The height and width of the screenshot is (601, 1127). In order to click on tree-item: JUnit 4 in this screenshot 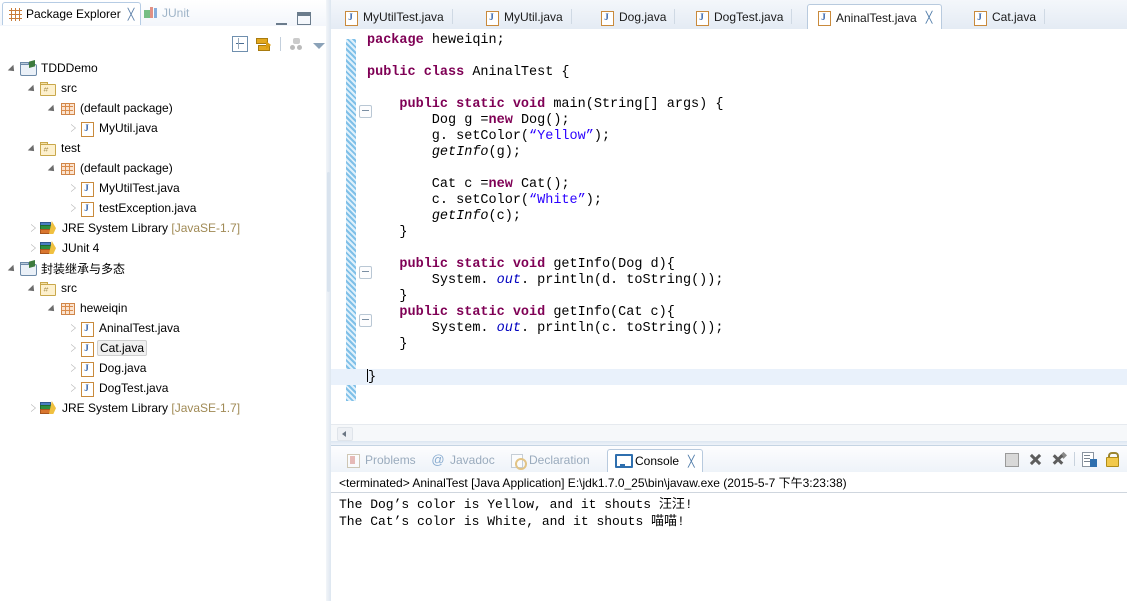, I will do `click(163, 248)`.